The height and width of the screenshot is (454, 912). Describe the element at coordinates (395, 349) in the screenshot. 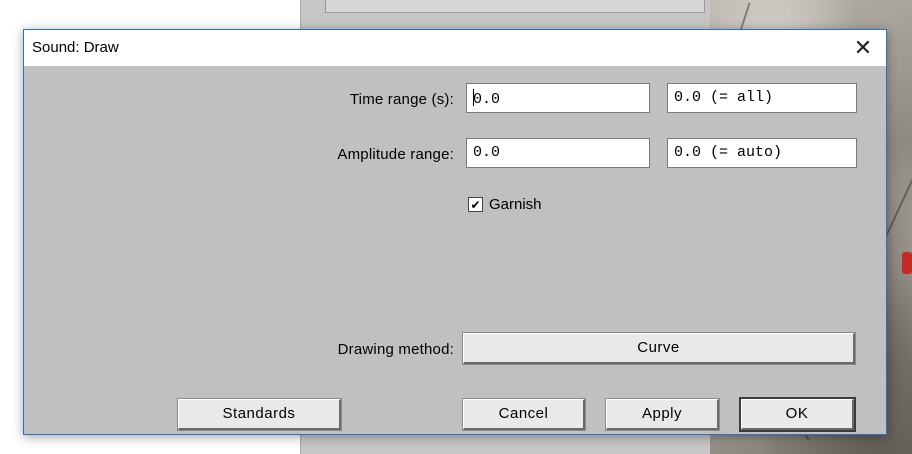

I see `drawing-method-label: Drawing method:` at that location.